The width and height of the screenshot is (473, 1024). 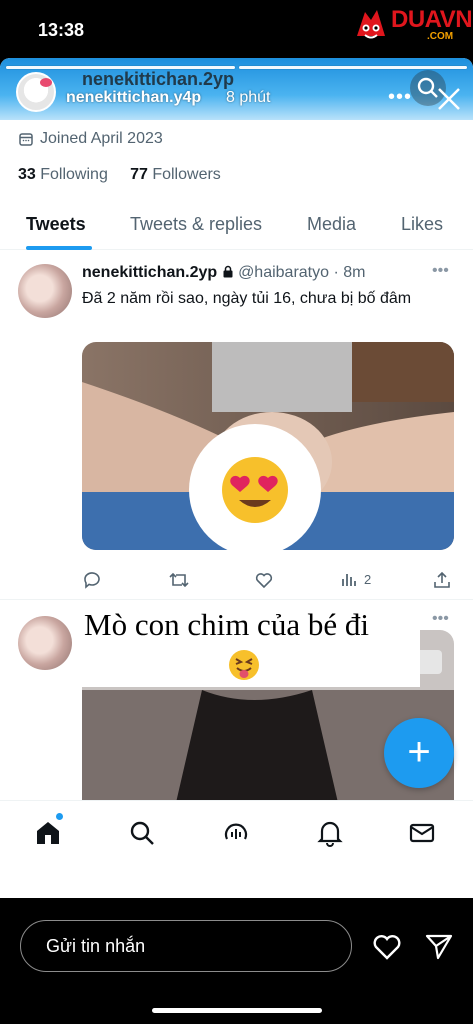 What do you see at coordinates (139, 174) in the screenshot?
I see `followers-count: 77` at bounding box center [139, 174].